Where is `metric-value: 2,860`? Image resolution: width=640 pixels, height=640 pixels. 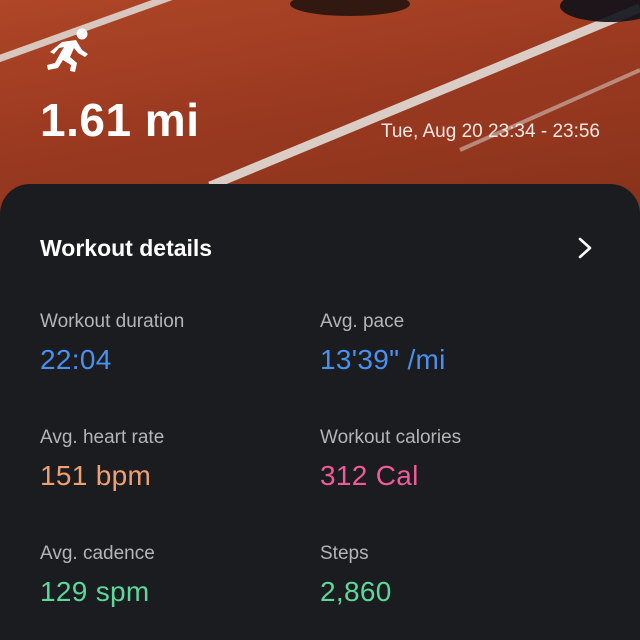 metric-value: 2,860 is located at coordinates (356, 591).